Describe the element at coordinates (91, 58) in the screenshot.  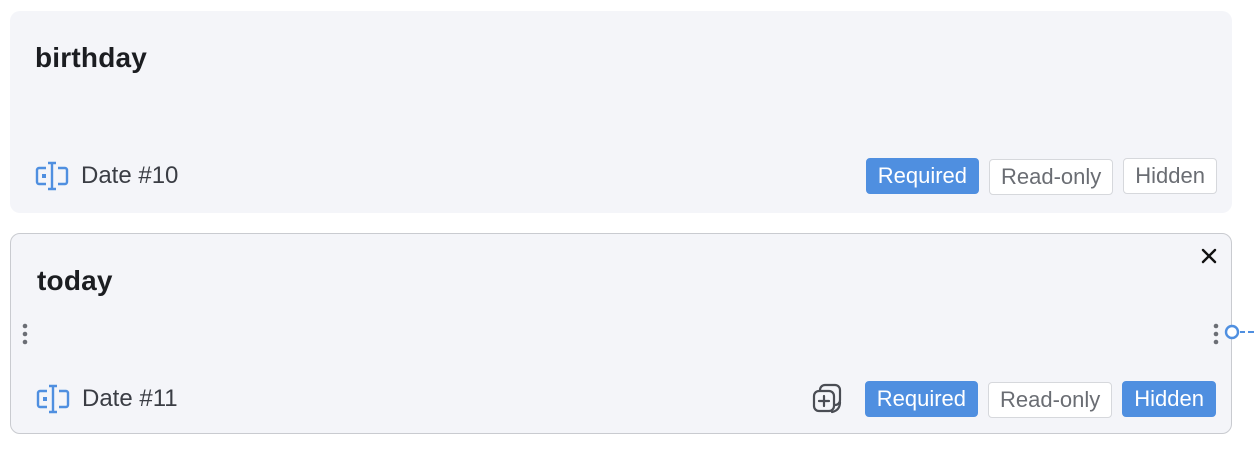
I see `field-title: birthday` at that location.